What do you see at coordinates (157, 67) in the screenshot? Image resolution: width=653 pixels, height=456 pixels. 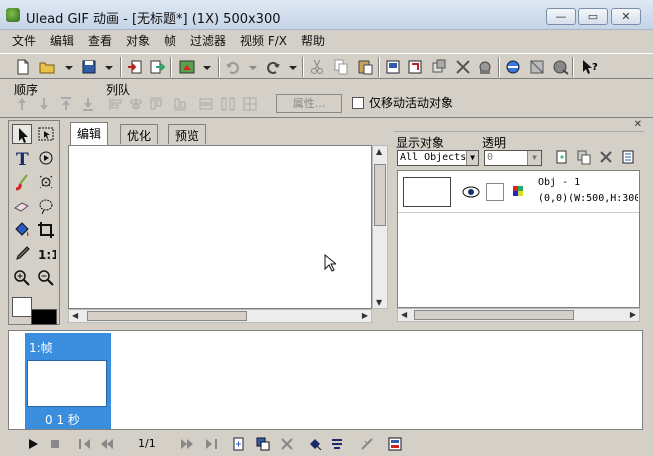 I see `export-icon` at bounding box center [157, 67].